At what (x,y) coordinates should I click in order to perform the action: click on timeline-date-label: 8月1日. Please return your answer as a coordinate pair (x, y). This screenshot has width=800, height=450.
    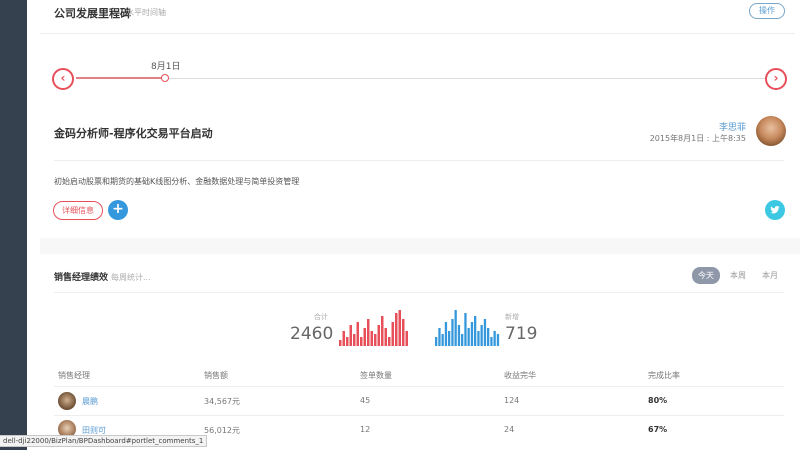
    Looking at the image, I should click on (166, 67).